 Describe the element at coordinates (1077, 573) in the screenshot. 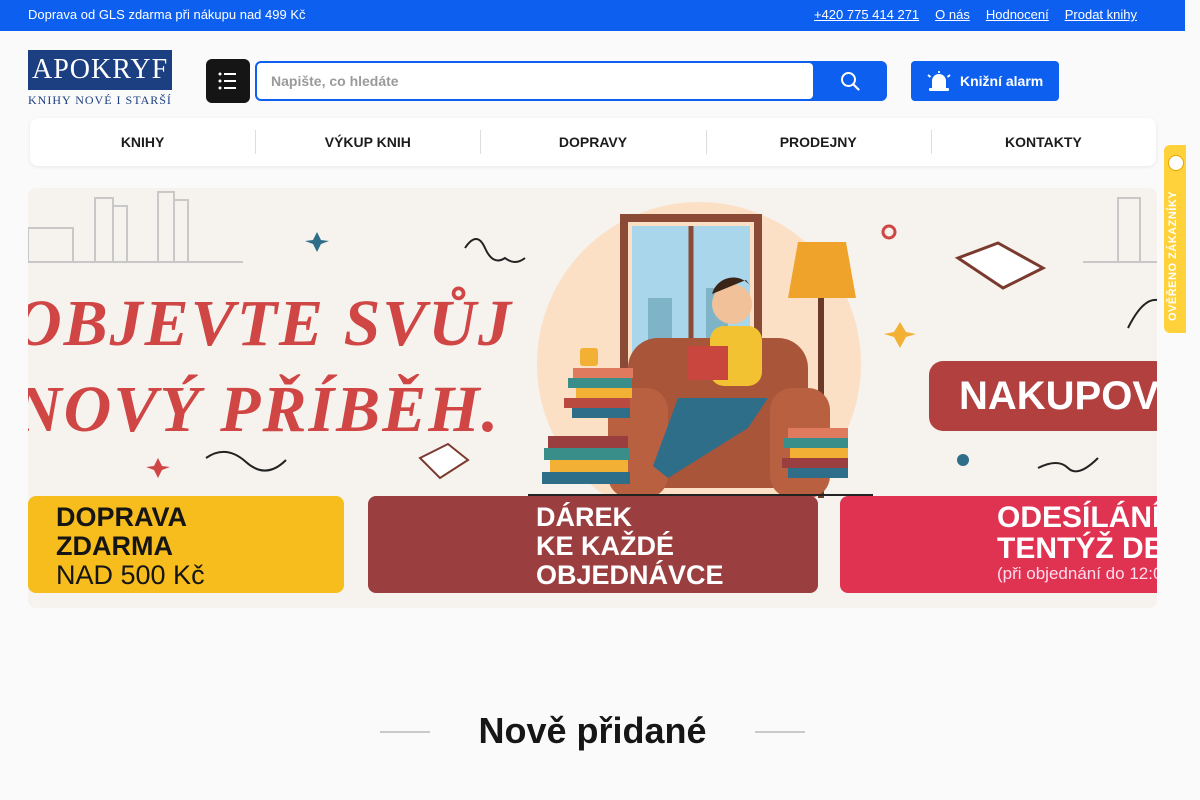

I see `panel3-note: (při objednání do 12:00)` at that location.